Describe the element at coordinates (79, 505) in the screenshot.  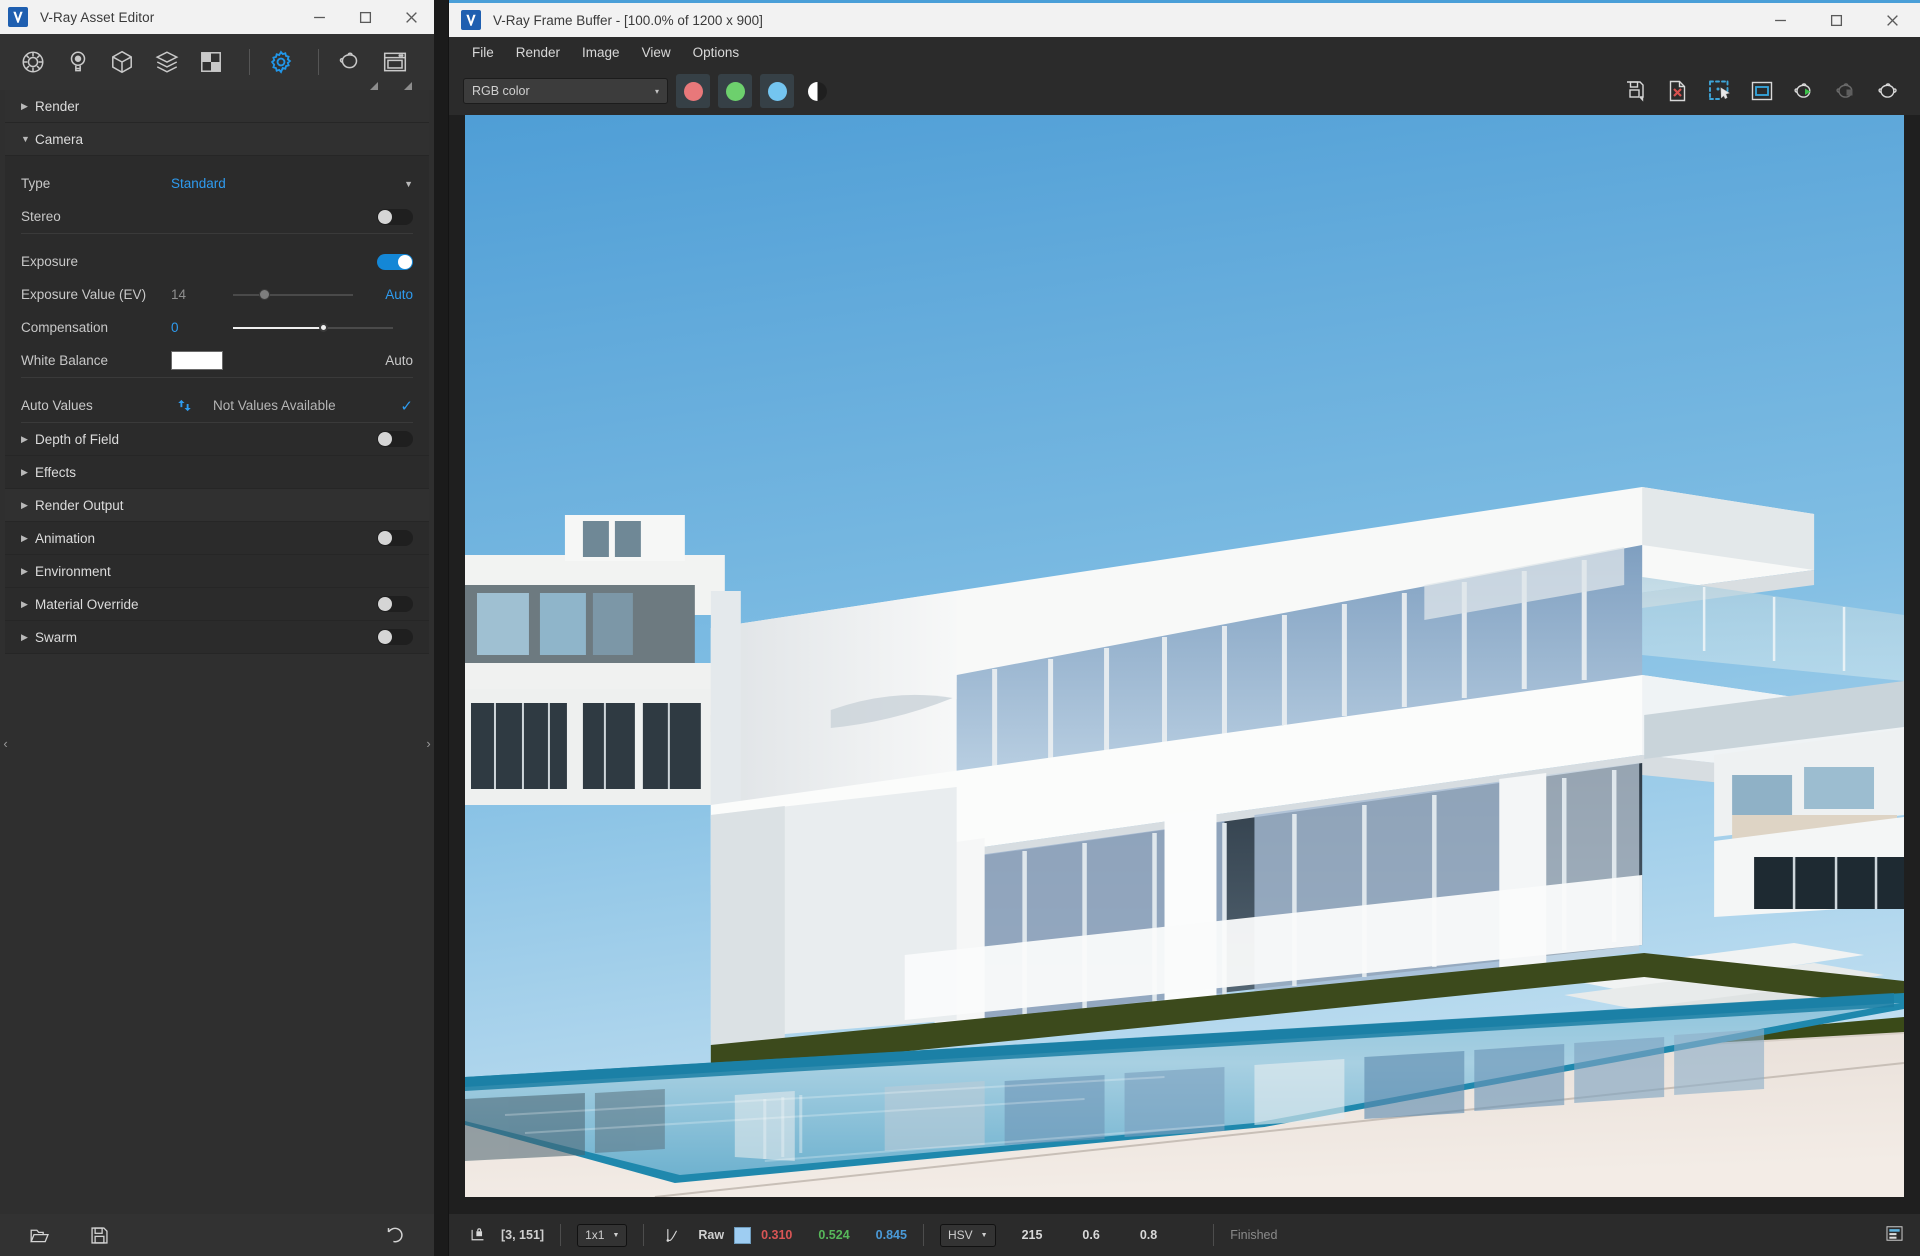
I see `section-label: Render Output` at that location.